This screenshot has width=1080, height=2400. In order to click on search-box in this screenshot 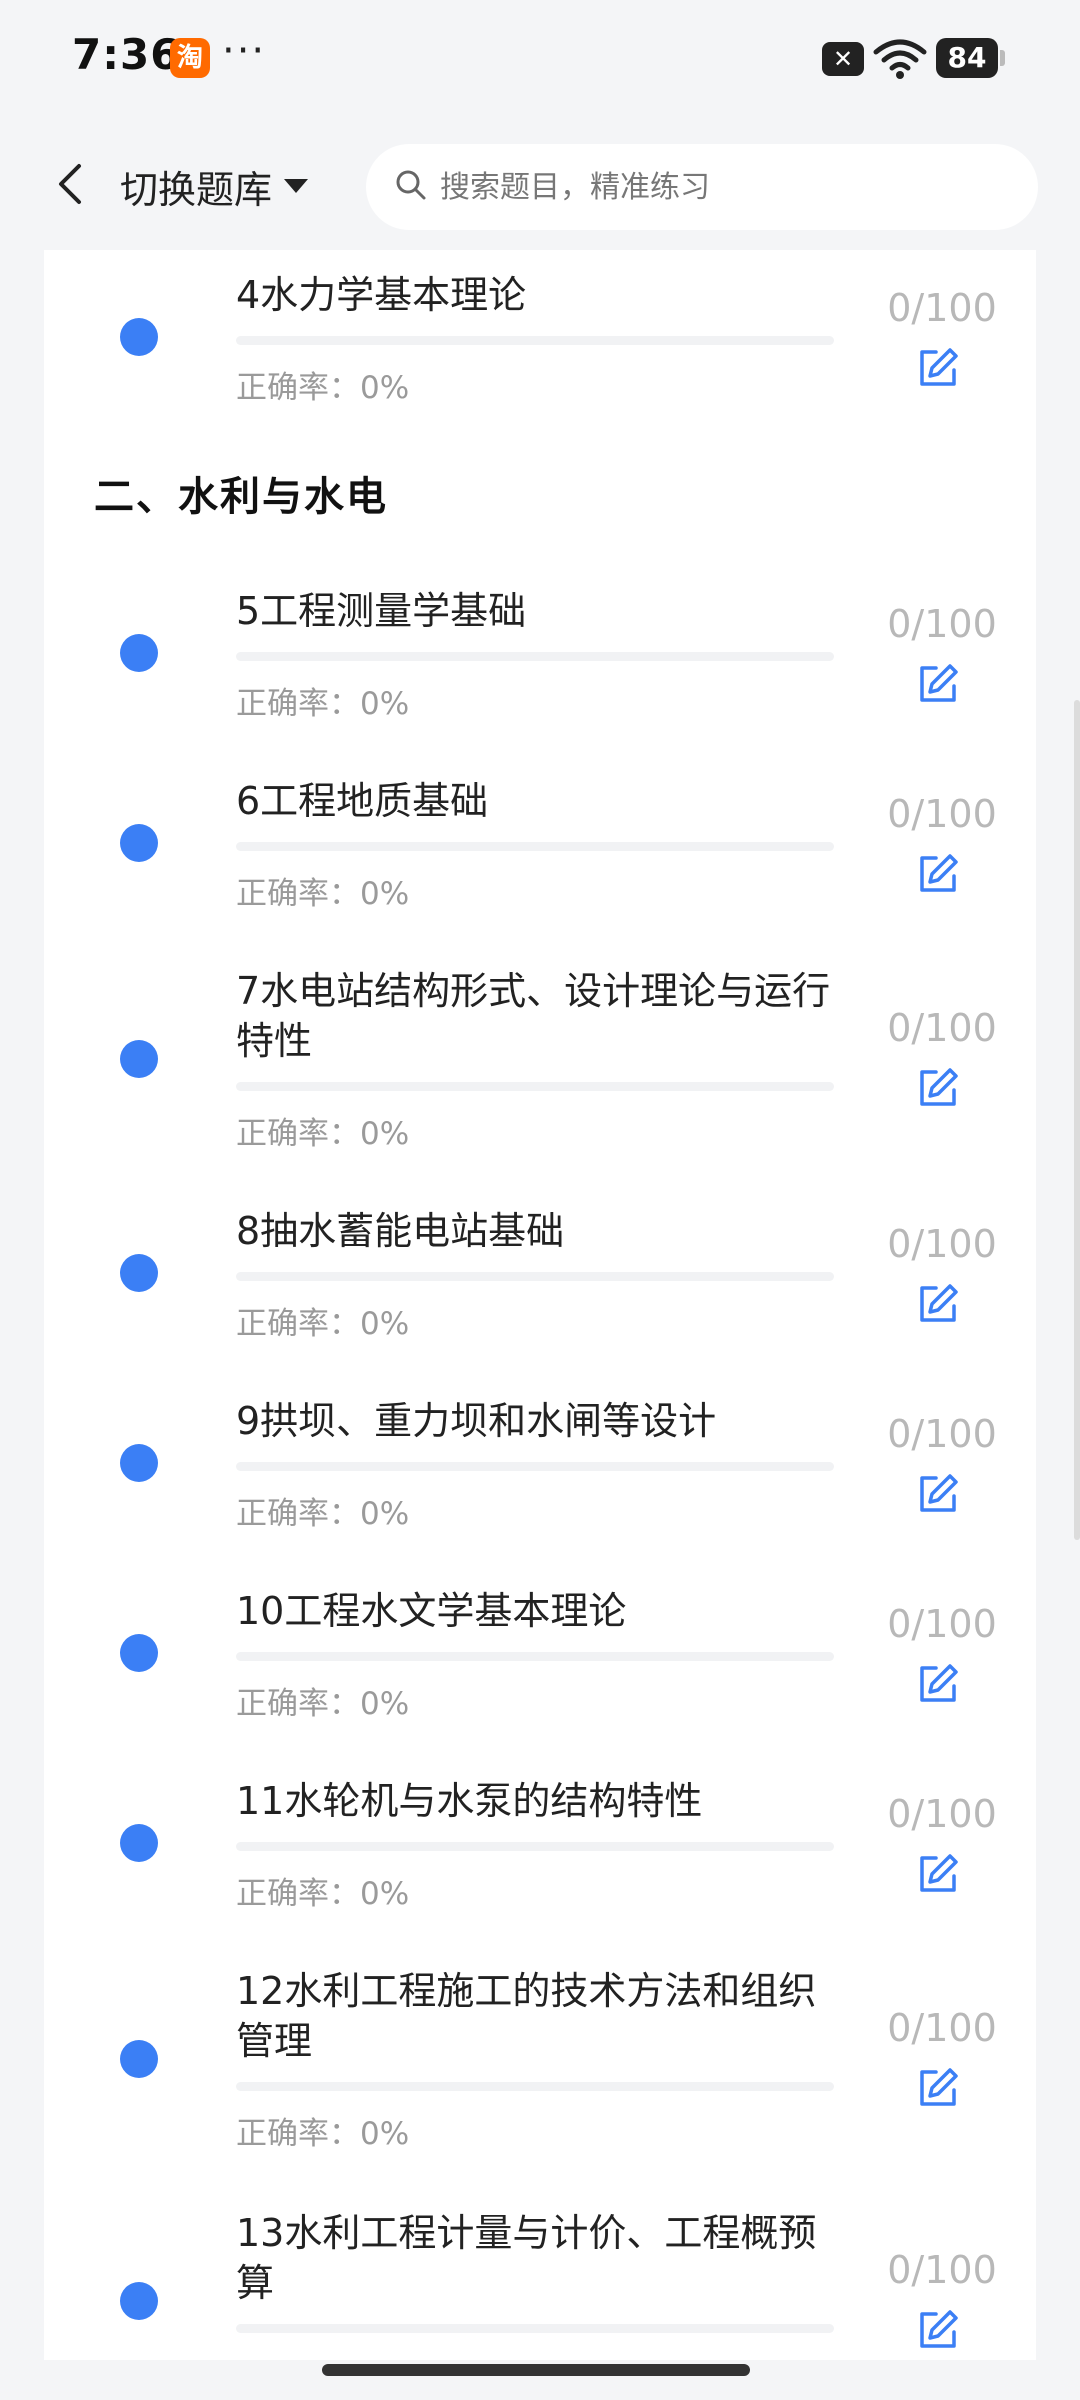, I will do `click(702, 187)`.